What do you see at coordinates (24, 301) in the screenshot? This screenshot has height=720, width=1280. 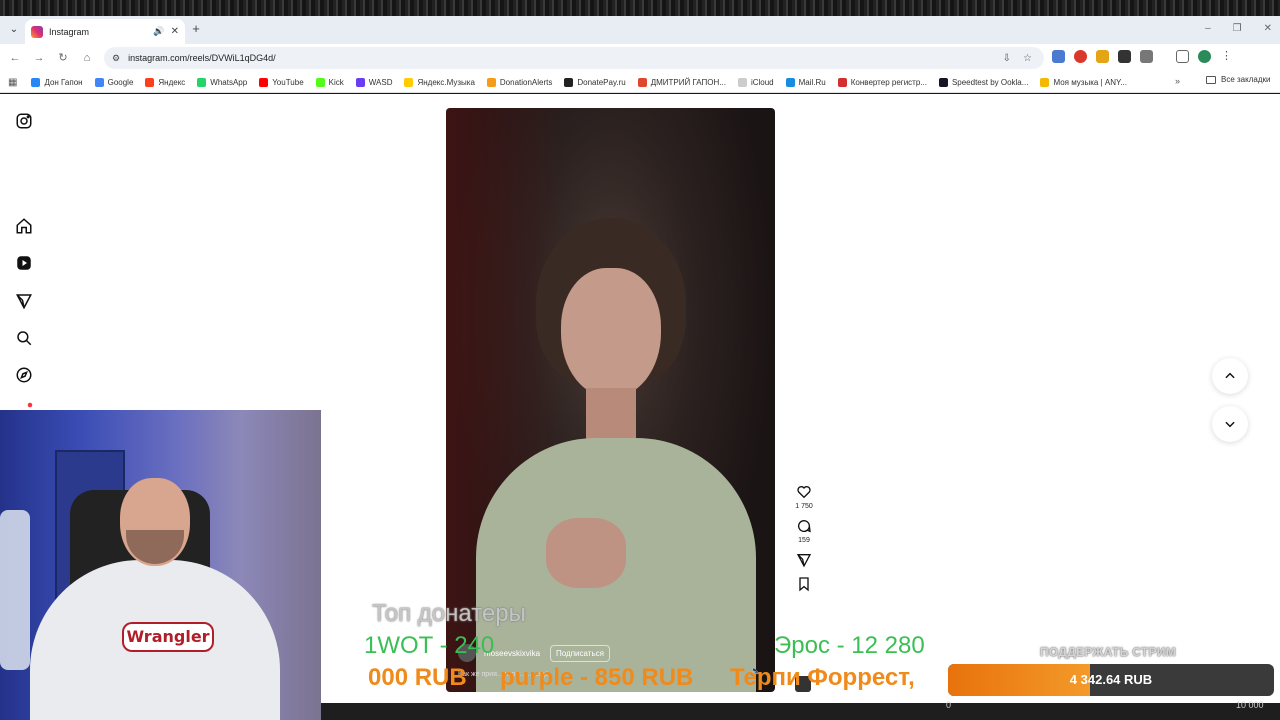 I see `messages-nav-icon` at bounding box center [24, 301].